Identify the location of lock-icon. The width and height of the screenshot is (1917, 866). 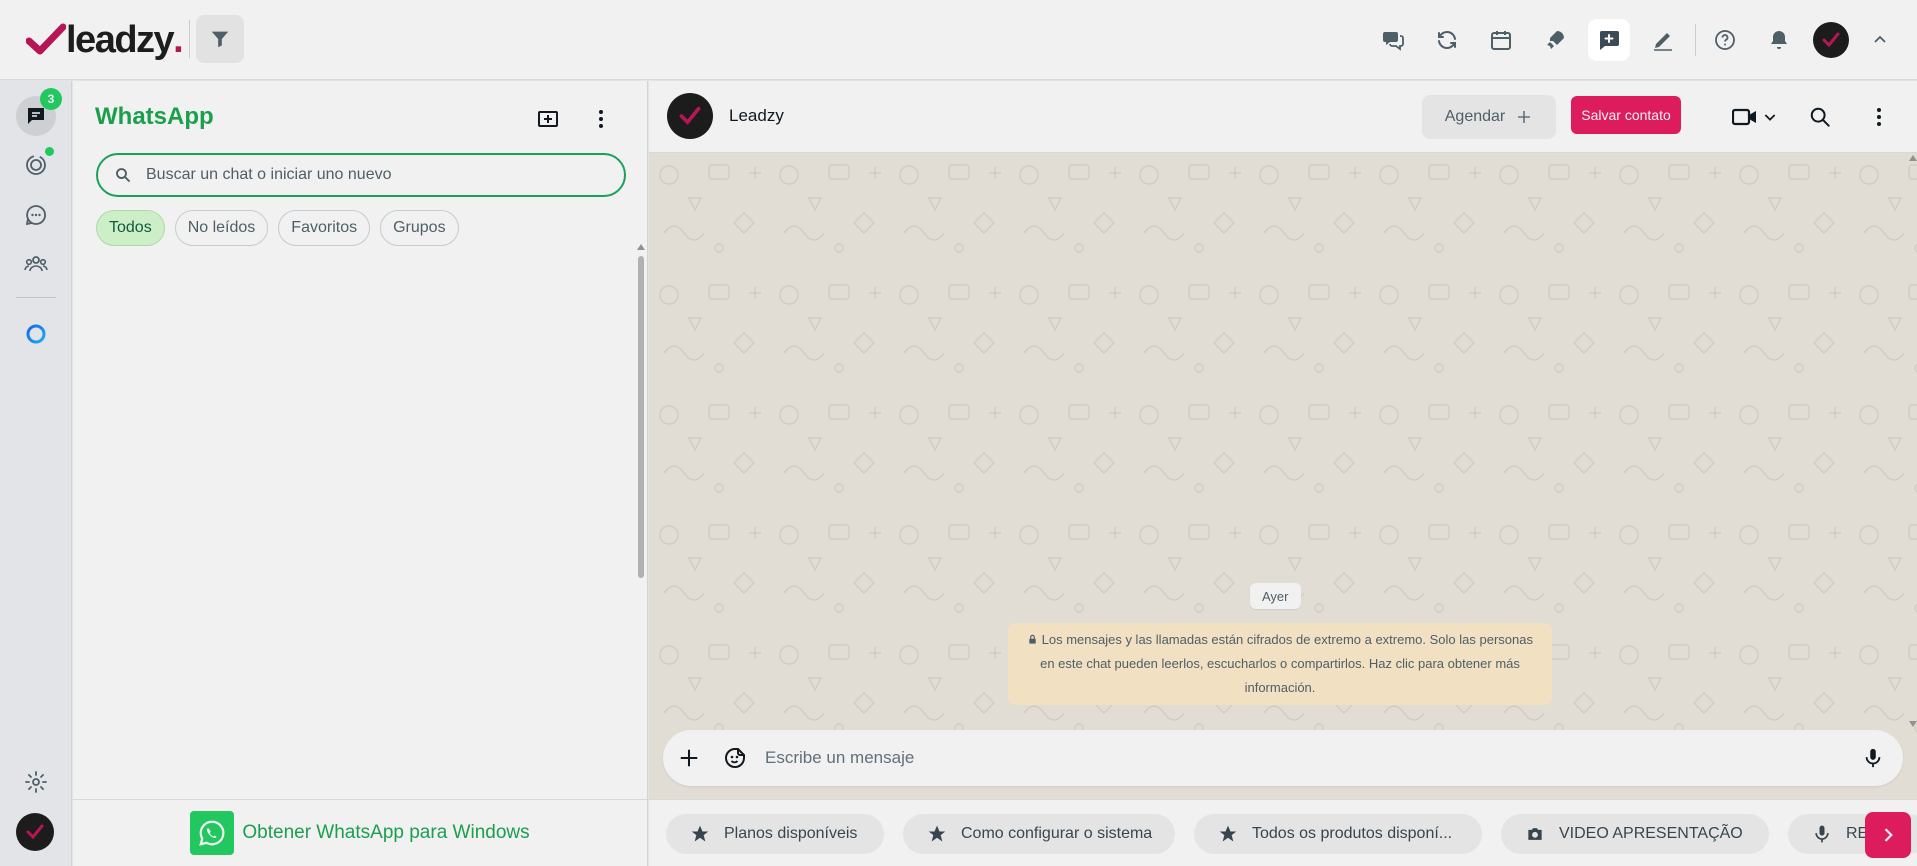
(1032, 639).